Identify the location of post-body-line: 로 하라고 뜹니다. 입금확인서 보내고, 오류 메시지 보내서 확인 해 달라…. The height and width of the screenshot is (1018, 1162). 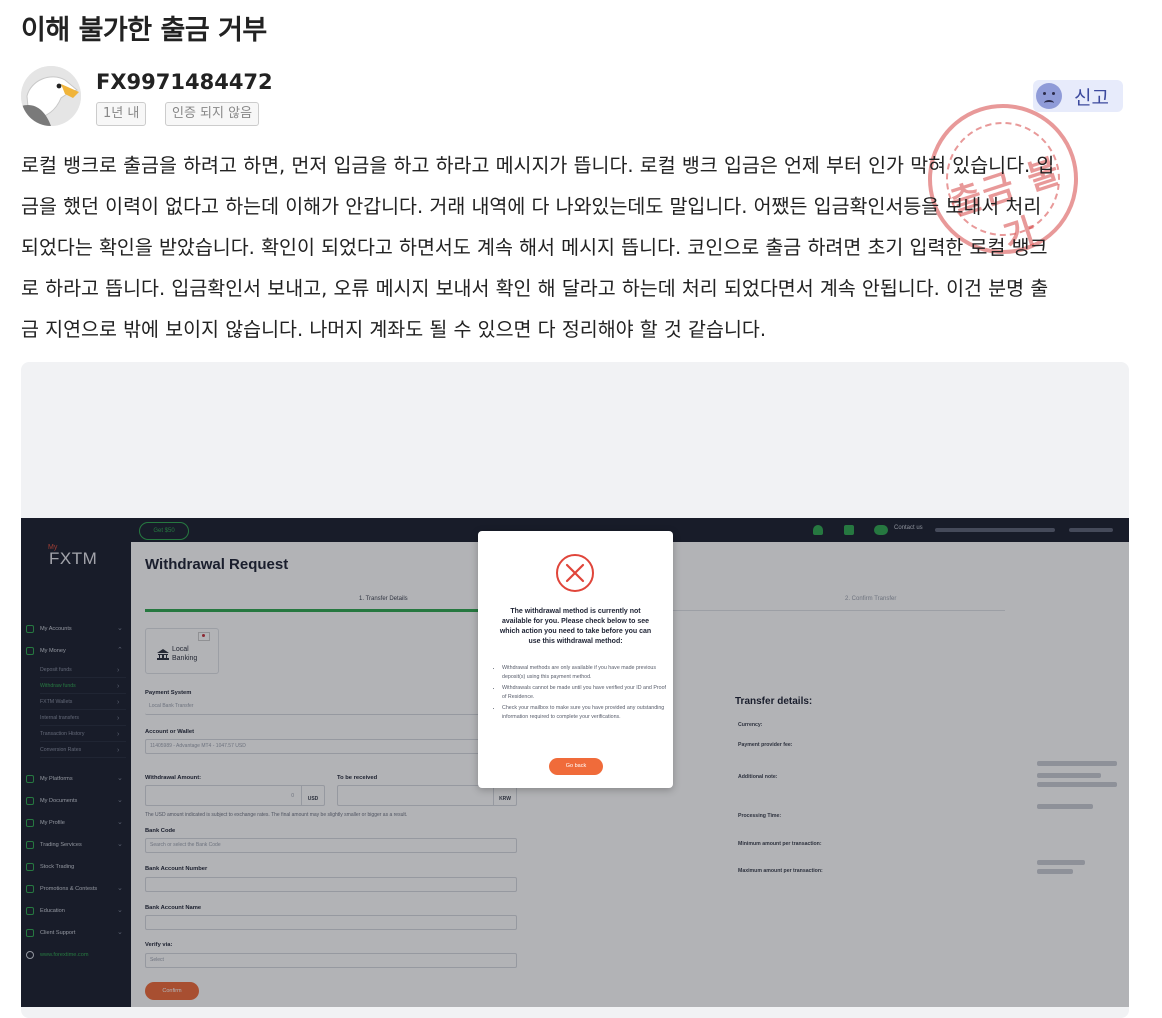
(535, 288).